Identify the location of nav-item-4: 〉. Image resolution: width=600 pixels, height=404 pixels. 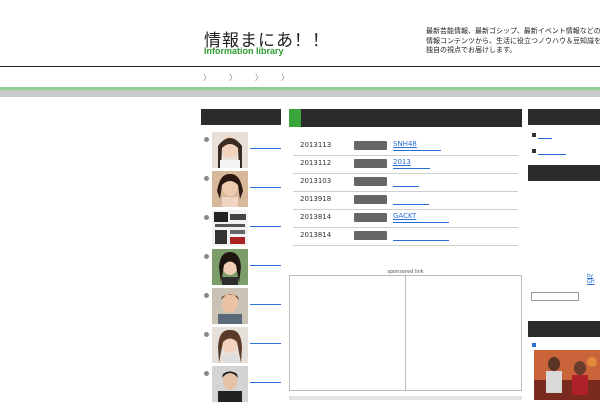
(285, 77).